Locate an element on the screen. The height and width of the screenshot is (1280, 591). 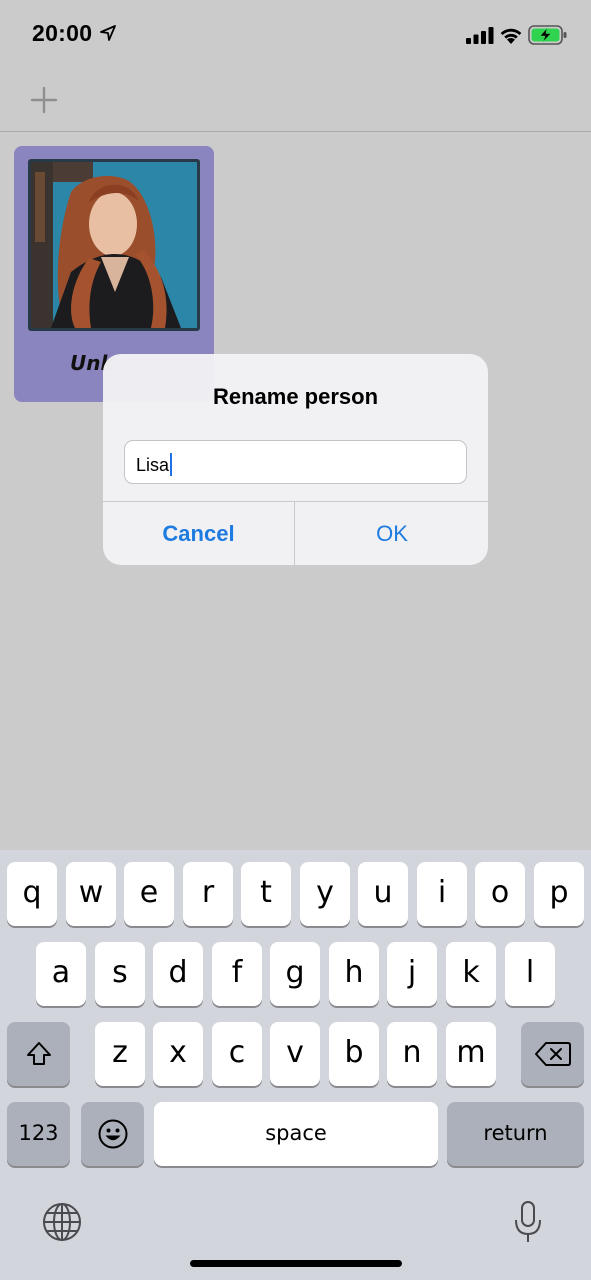
key-c: c is located at coordinates (237, 1054).